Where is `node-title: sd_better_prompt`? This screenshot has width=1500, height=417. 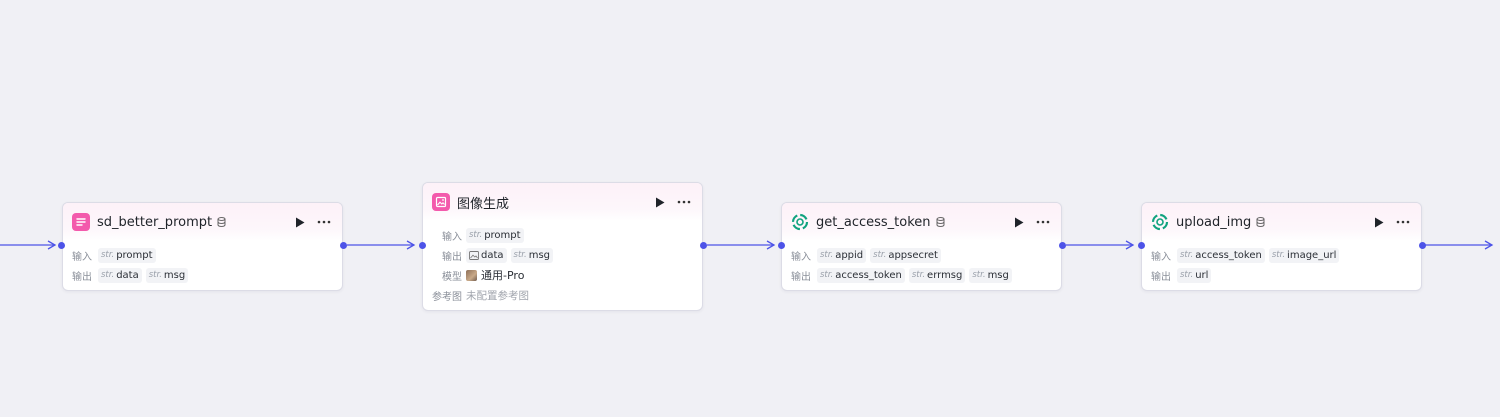 node-title: sd_better_prompt is located at coordinates (155, 222).